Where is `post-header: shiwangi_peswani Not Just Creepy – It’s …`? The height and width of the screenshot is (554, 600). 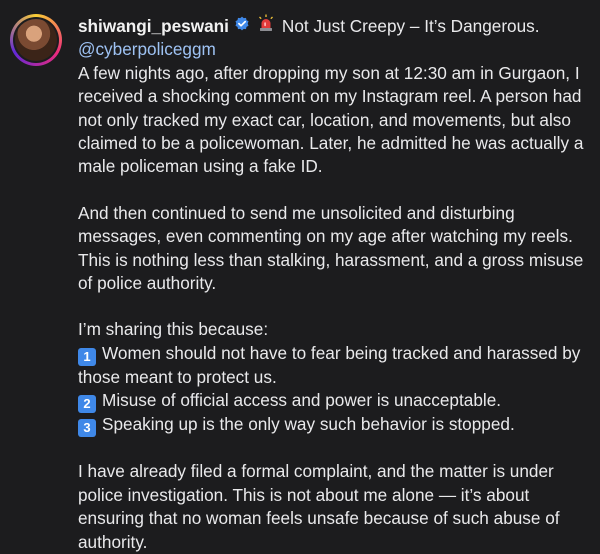
post-header: shiwangi_peswani Not Just Creepy – It’s … is located at coordinates (335, 26).